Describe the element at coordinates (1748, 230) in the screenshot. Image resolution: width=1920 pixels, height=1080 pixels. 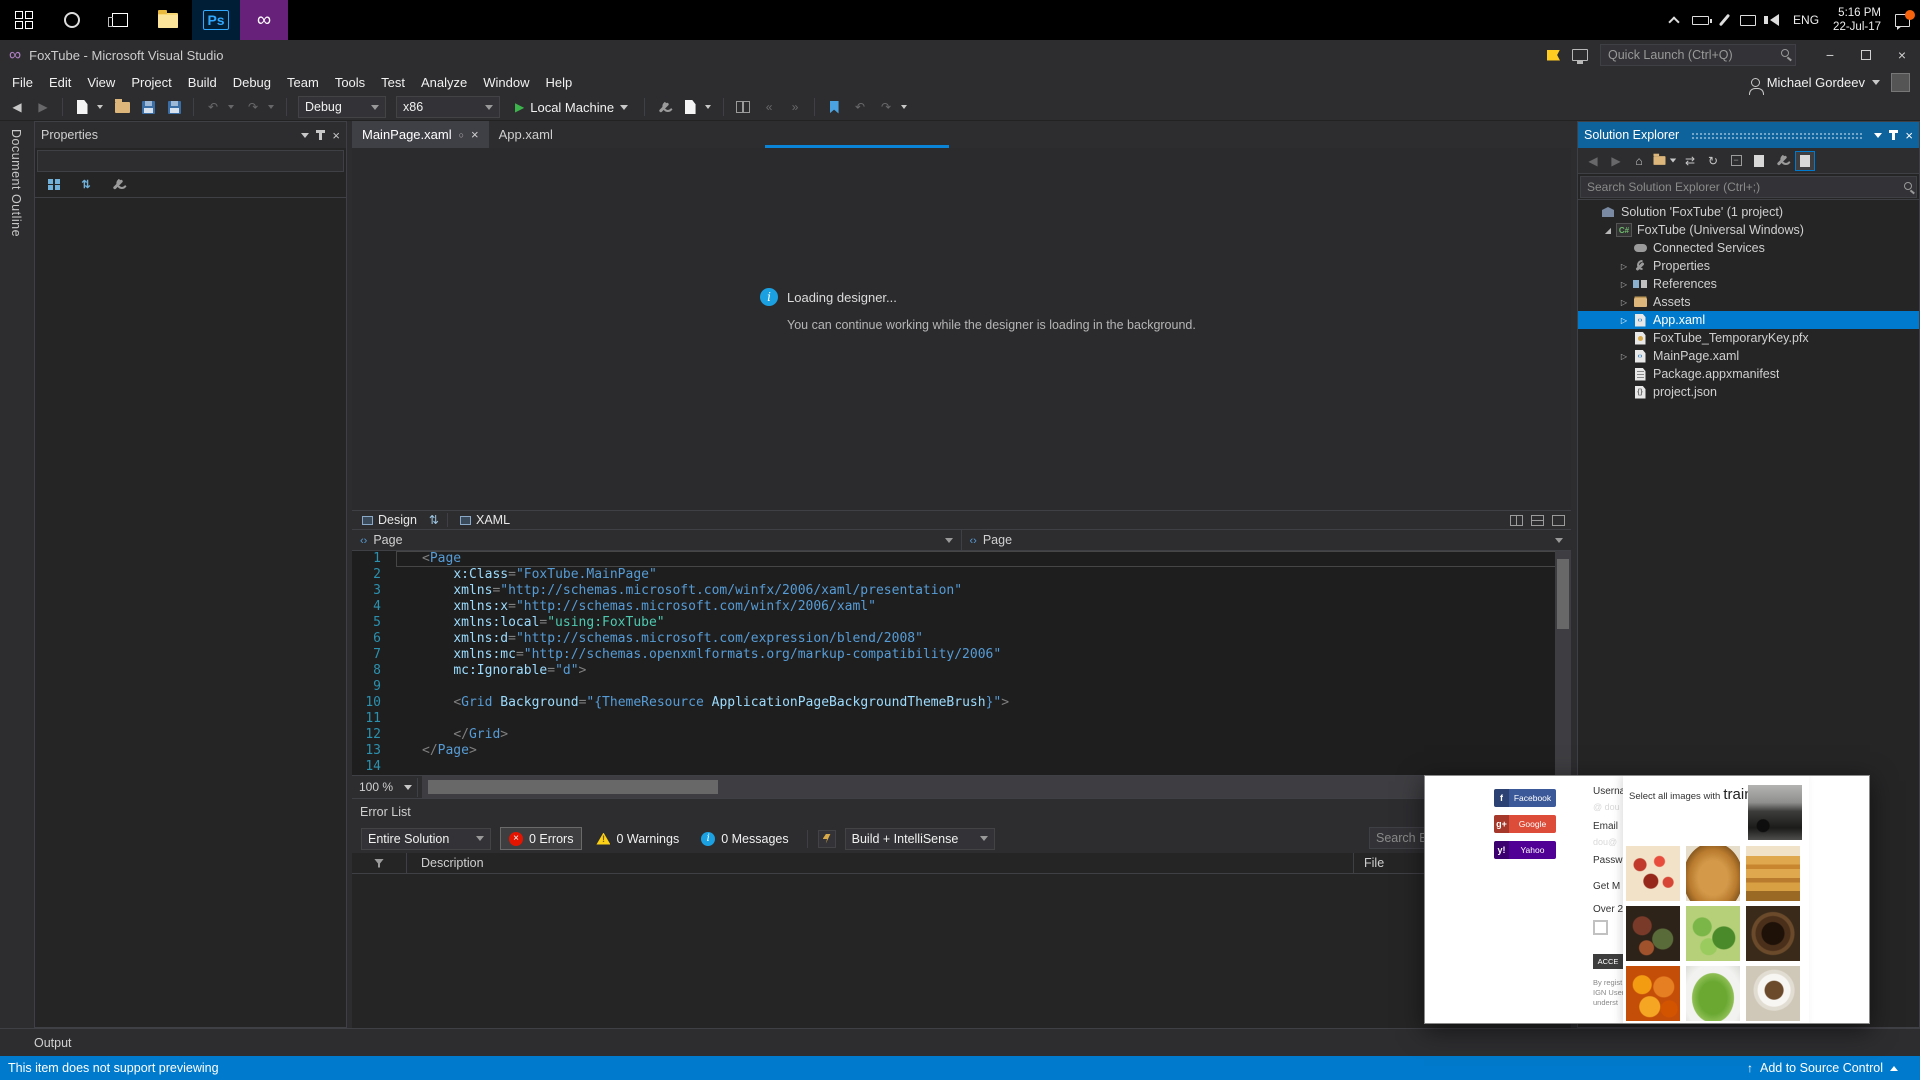
I see `tree-item-foxtube-universal-windows: ◢ FoxTube (Universal Windows)` at that location.